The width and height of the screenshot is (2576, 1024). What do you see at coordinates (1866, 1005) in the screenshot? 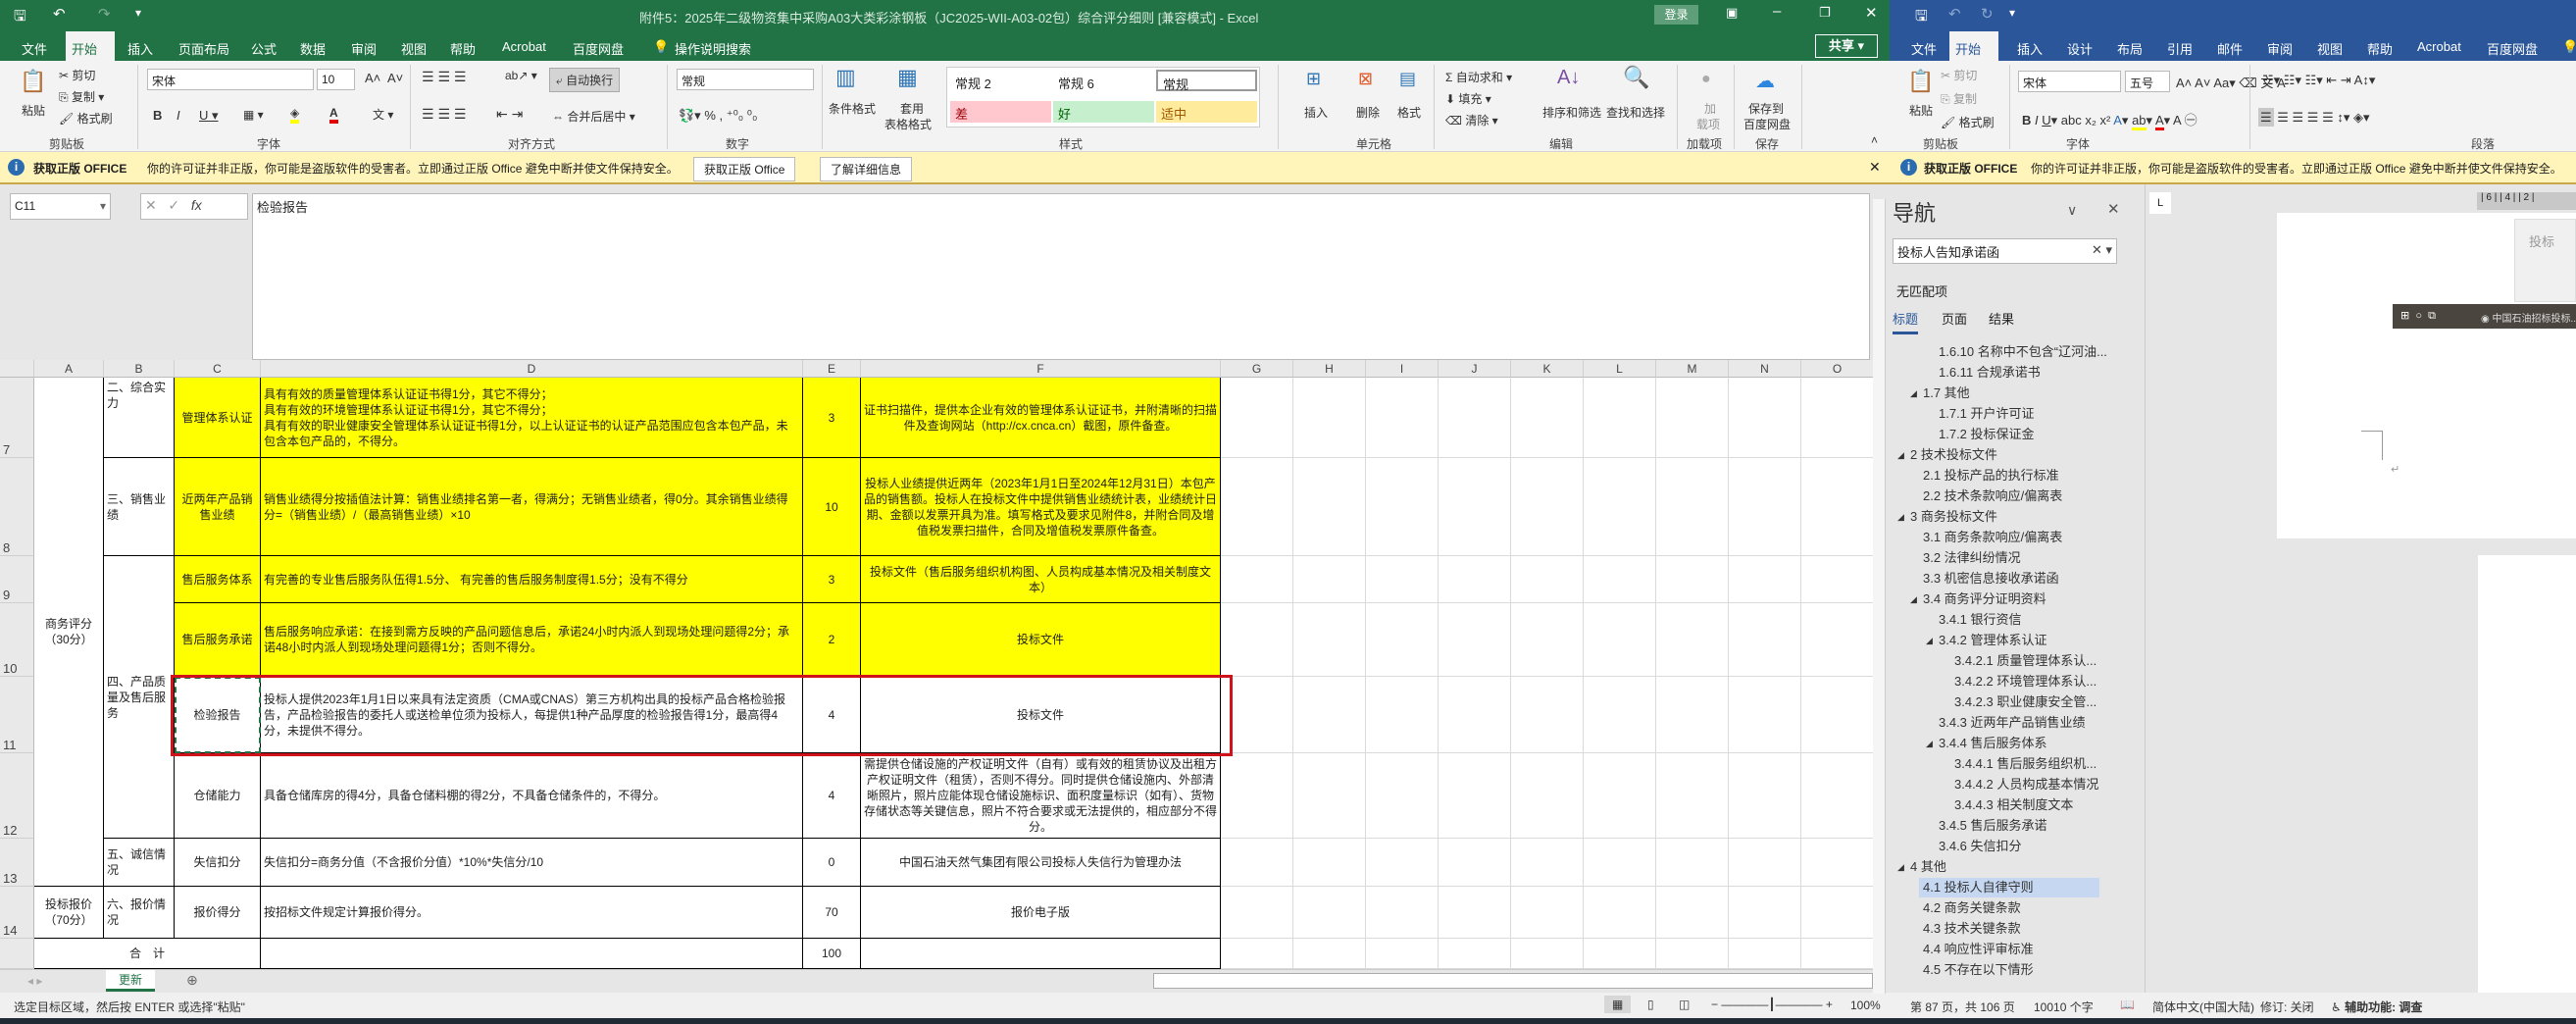
I see `zoom-level: 100%` at bounding box center [1866, 1005].